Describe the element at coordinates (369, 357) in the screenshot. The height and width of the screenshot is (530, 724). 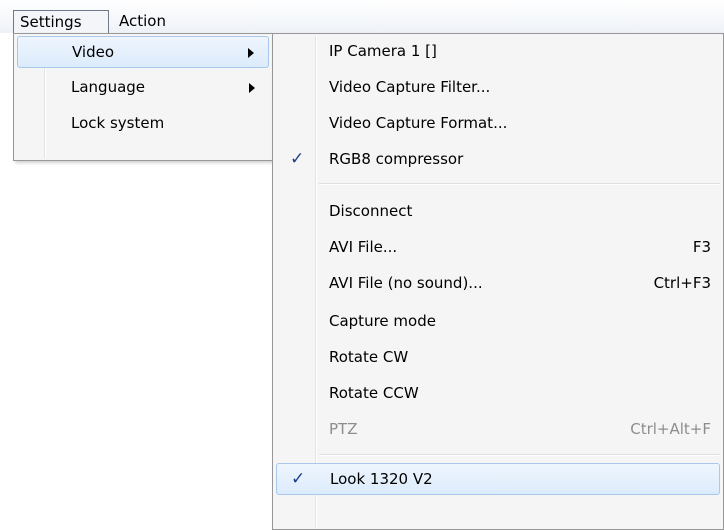
I see `menu-item-label: Rotate CW` at that location.